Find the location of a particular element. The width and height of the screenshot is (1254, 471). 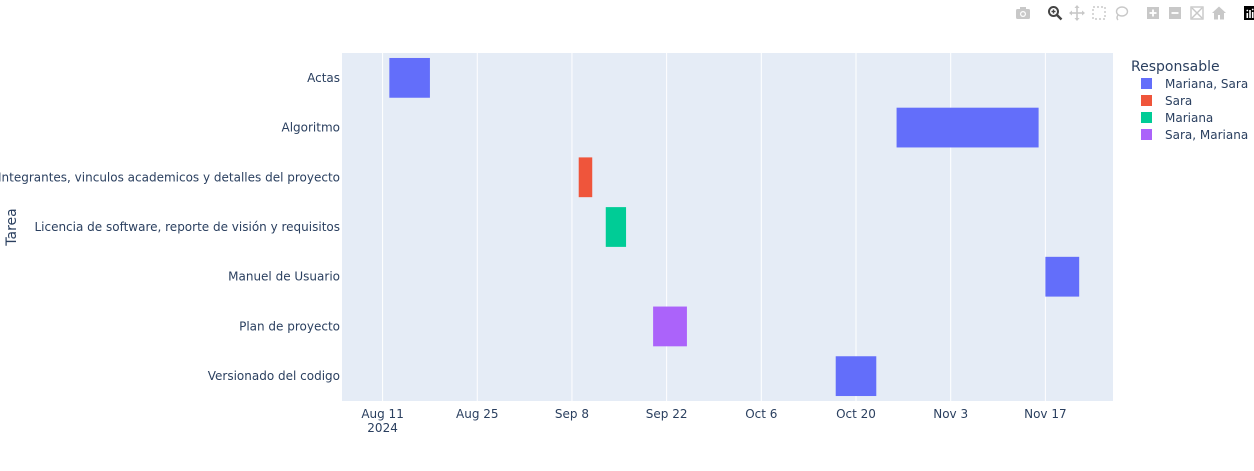

x-tick-label: Nov 3 is located at coordinates (950, 414).